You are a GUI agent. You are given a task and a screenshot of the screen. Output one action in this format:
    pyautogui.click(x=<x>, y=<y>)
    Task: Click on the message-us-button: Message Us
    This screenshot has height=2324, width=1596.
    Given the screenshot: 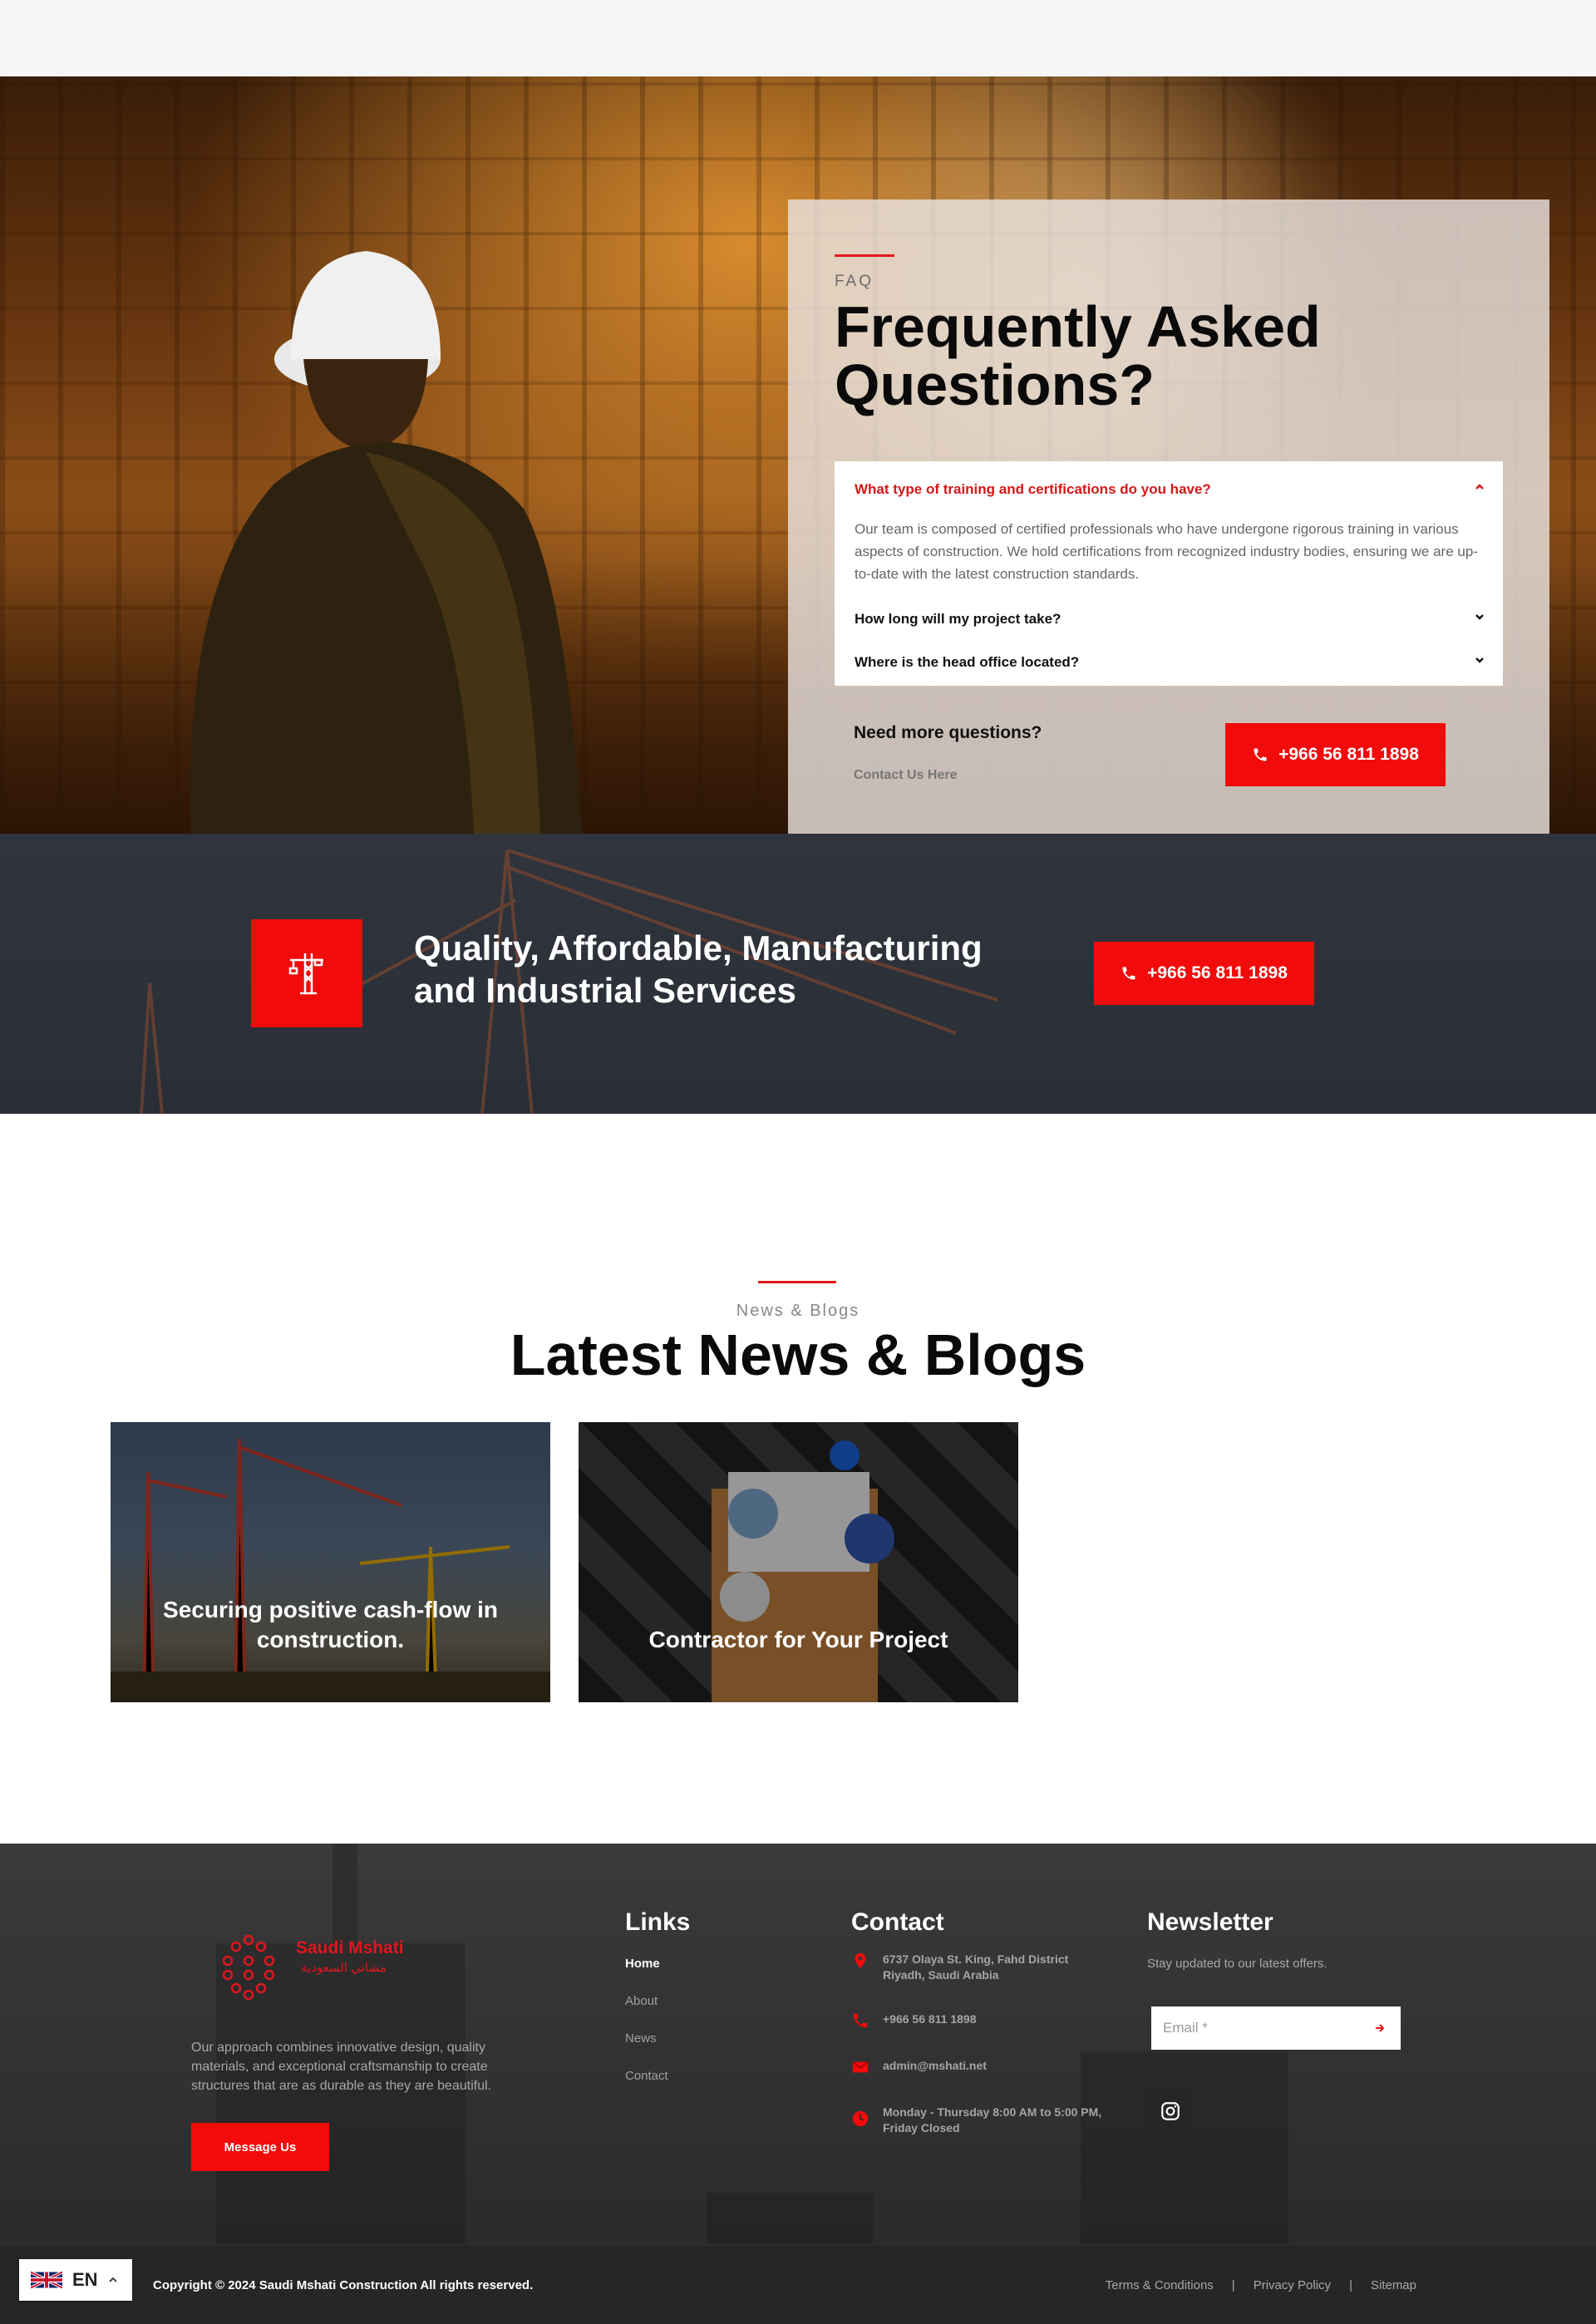 What is the action you would take?
    pyautogui.click(x=260, y=2147)
    